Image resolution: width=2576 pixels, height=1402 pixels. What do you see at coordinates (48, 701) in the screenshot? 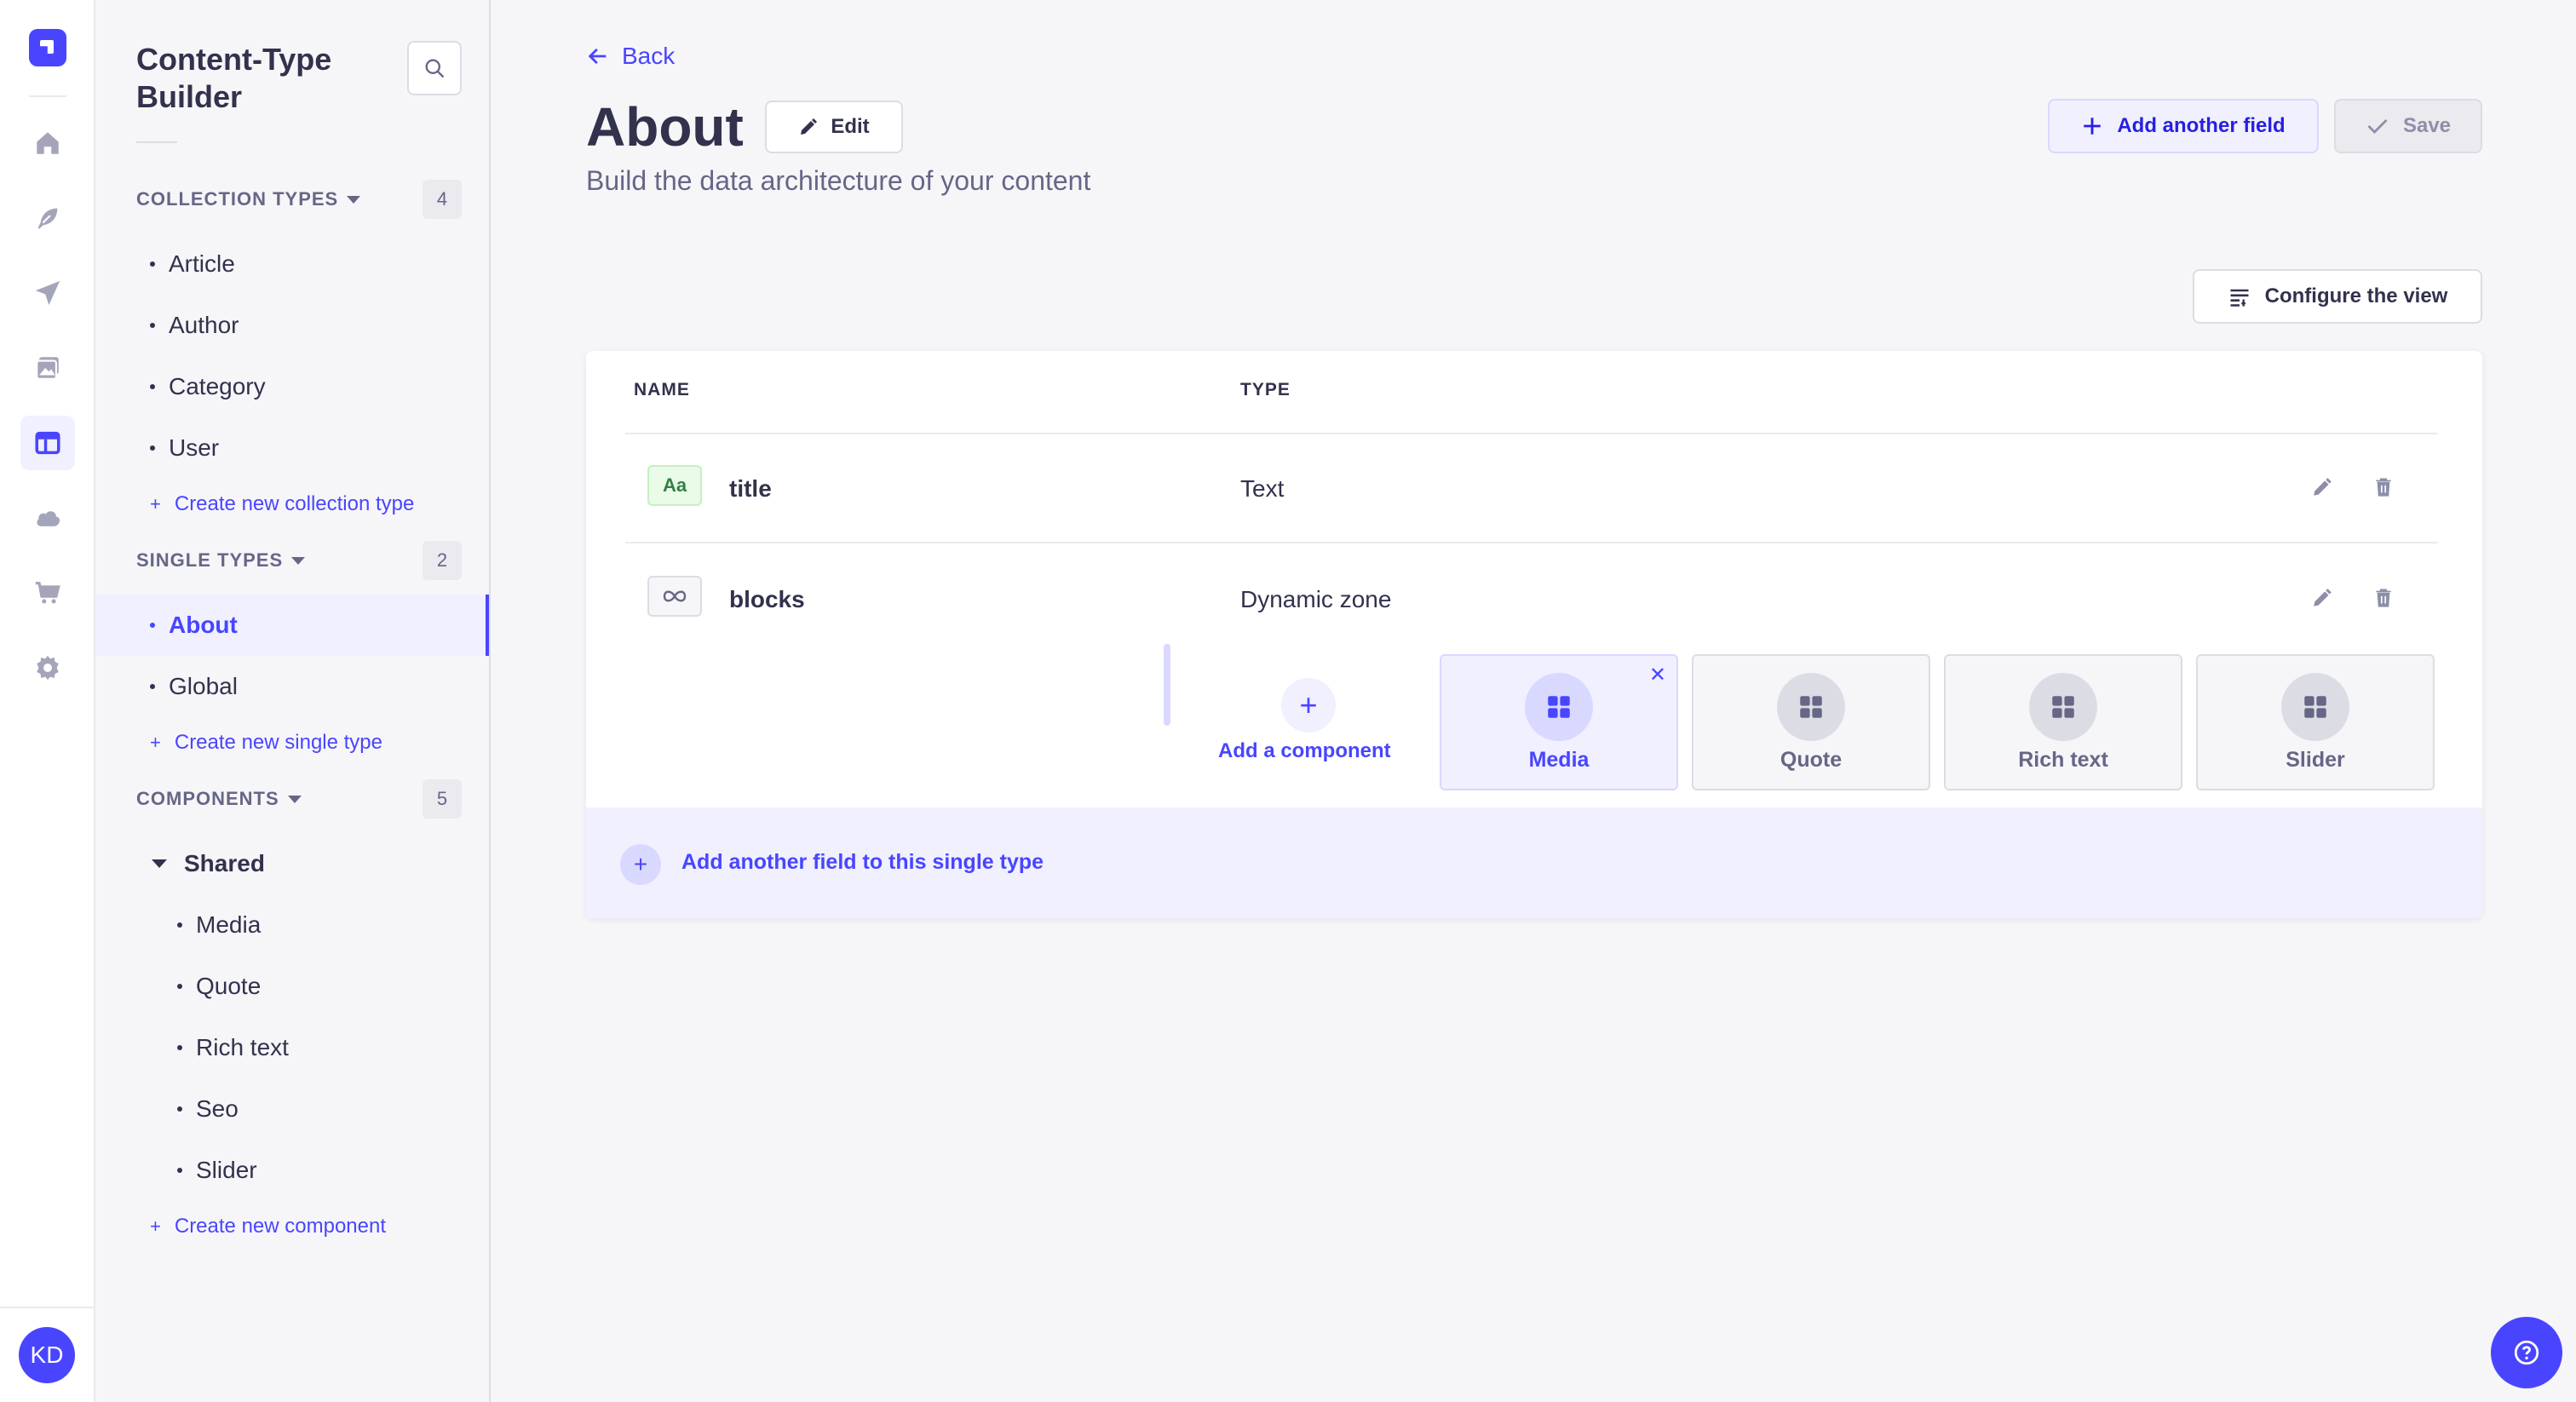
I see `main-nav-rail: KD` at bounding box center [48, 701].